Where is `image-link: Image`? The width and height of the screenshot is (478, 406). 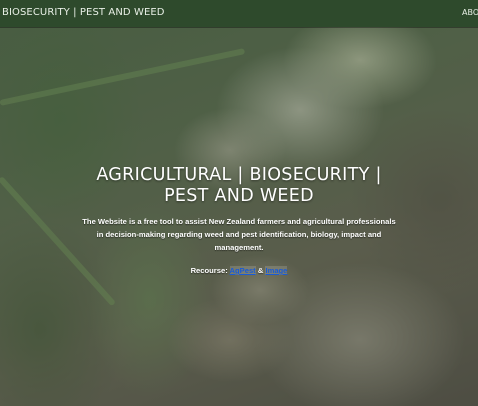
image-link: Image is located at coordinates (276, 270).